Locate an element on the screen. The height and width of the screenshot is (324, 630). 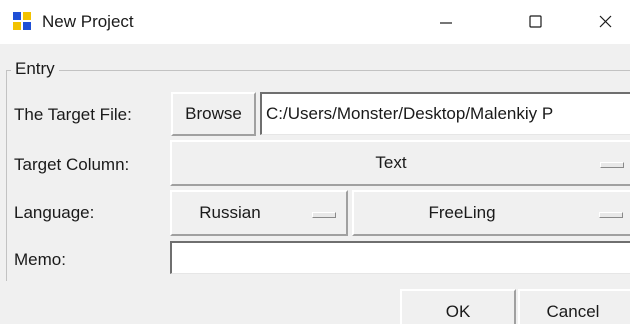
maximize-icon is located at coordinates (535, 21).